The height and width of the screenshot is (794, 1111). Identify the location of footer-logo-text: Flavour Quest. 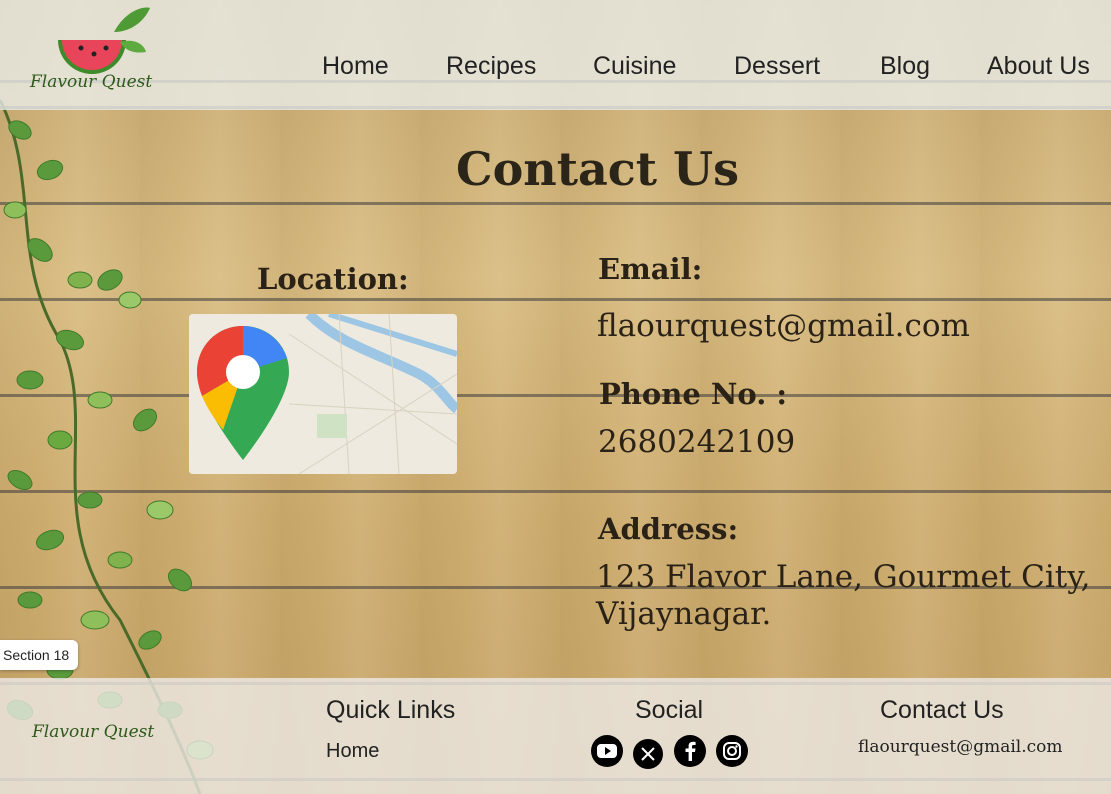
(93, 732).